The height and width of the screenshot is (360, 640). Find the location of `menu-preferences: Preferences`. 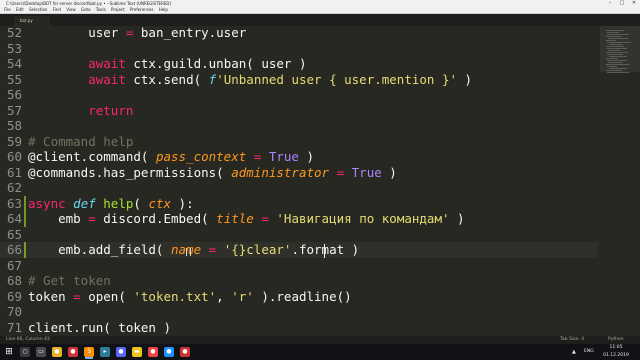

menu-preferences: Preferences is located at coordinates (142, 9).